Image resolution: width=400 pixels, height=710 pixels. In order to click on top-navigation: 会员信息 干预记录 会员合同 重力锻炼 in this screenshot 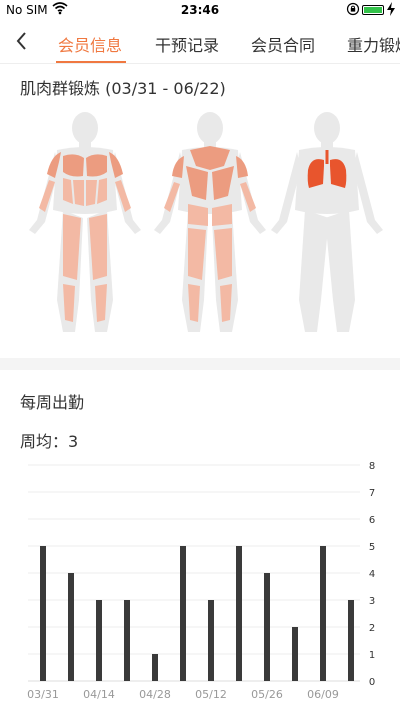, I will do `click(200, 42)`.